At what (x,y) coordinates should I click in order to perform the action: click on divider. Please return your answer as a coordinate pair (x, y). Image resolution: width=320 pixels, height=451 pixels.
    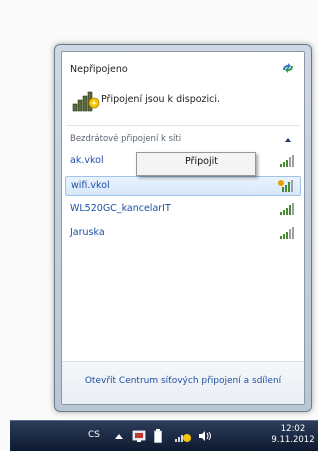
    Looking at the image, I should click on (183, 125).